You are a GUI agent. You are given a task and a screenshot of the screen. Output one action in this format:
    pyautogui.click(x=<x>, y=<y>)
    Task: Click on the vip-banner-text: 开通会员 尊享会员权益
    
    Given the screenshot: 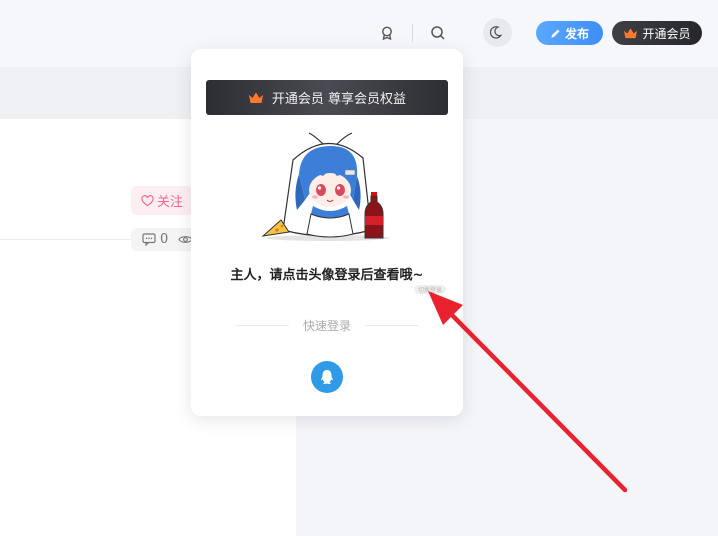 What is the action you would take?
    pyautogui.click(x=339, y=99)
    